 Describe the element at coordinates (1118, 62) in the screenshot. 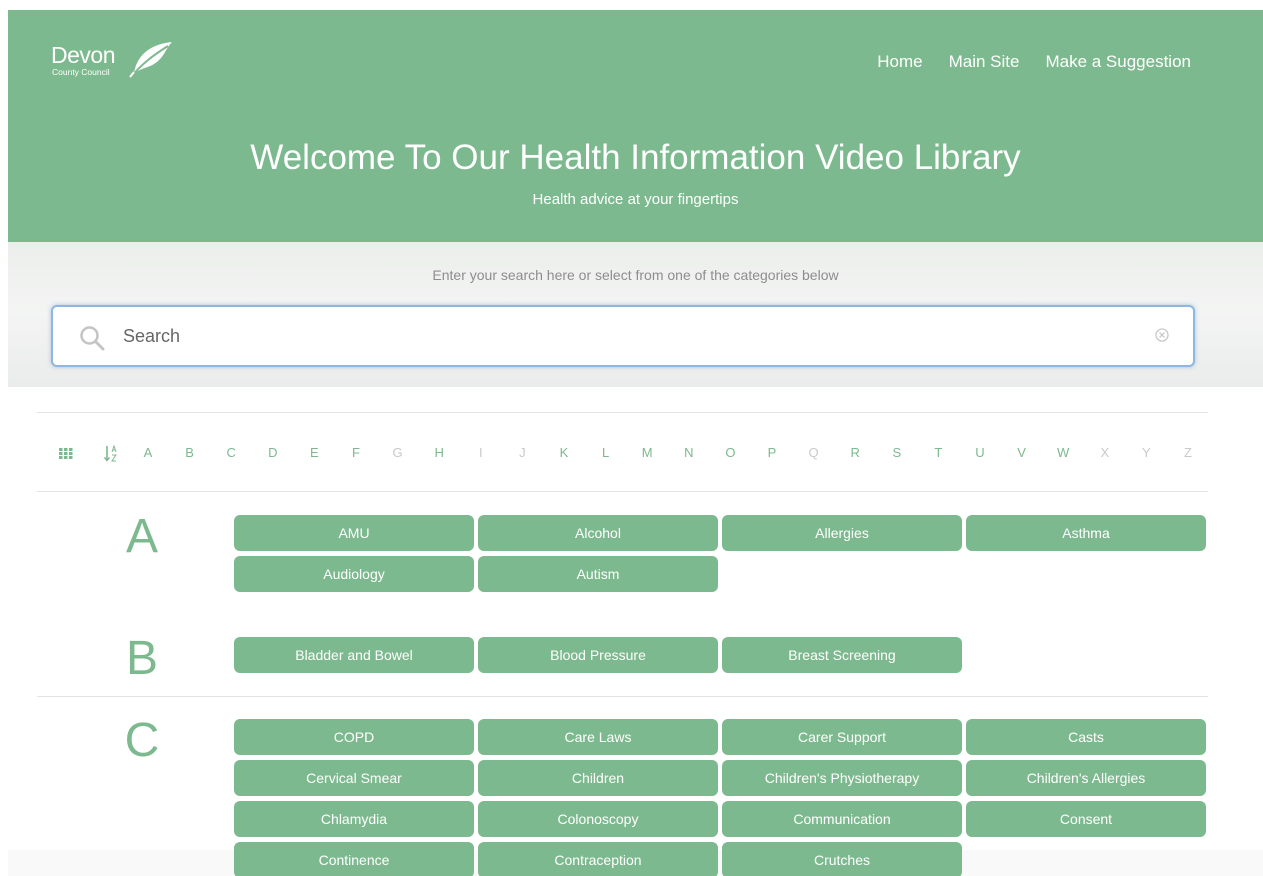

I see `nav-suggestion-link: Make a Suggestion` at that location.